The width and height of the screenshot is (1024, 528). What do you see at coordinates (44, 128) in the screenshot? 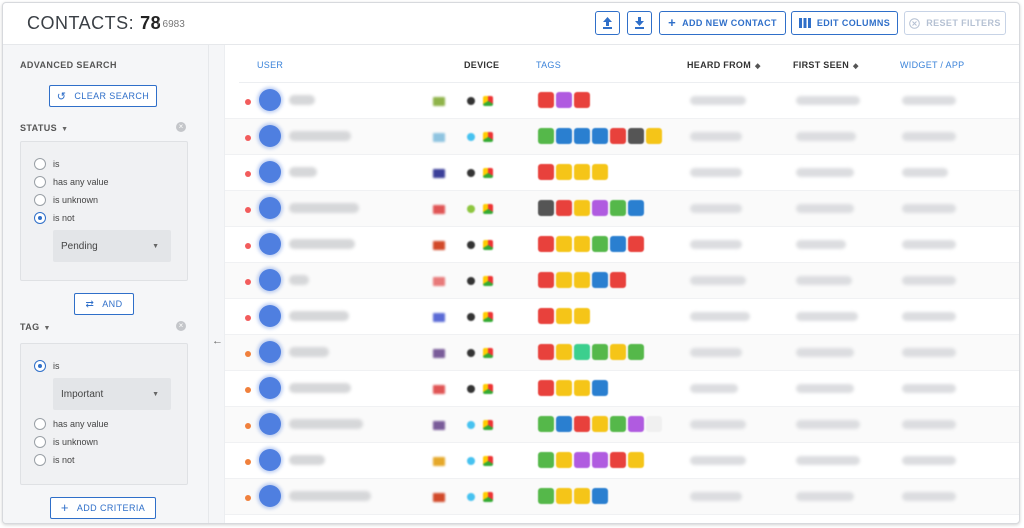
I see `status-filter-label: STATUS ▼` at bounding box center [44, 128].